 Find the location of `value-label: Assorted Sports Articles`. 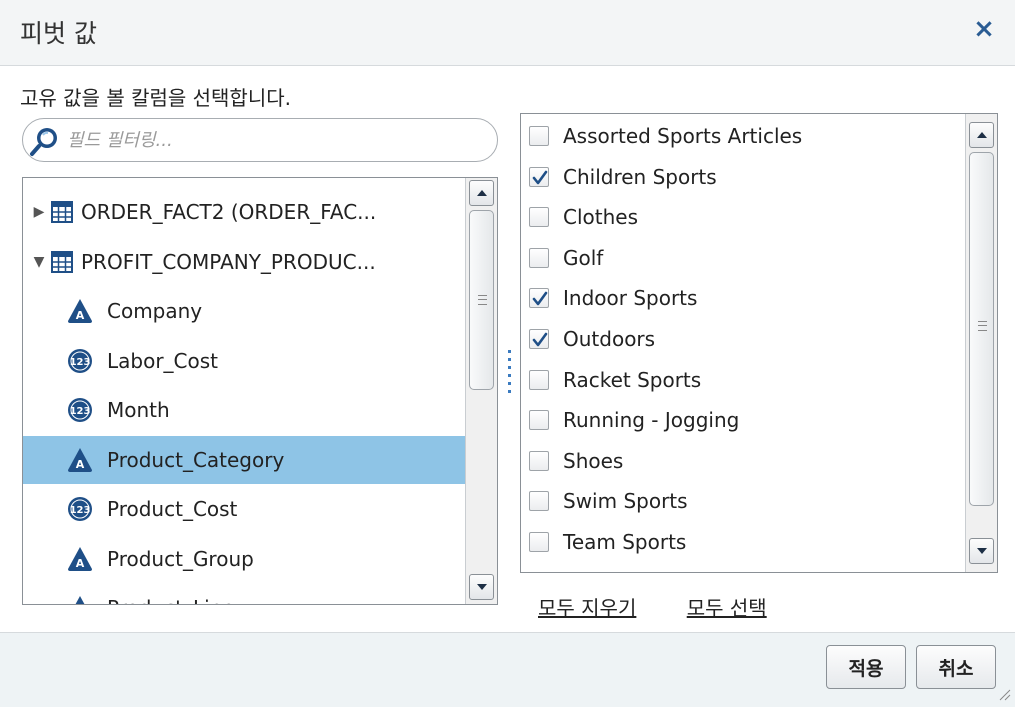

value-label: Assorted Sports Articles is located at coordinates (683, 136).